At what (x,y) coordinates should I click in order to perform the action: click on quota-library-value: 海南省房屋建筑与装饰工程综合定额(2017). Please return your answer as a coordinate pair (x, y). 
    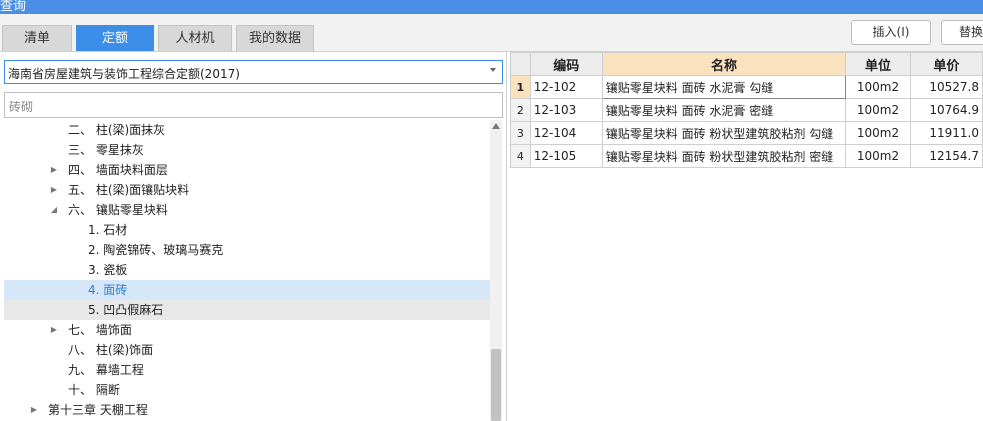
    Looking at the image, I should click on (124, 74).